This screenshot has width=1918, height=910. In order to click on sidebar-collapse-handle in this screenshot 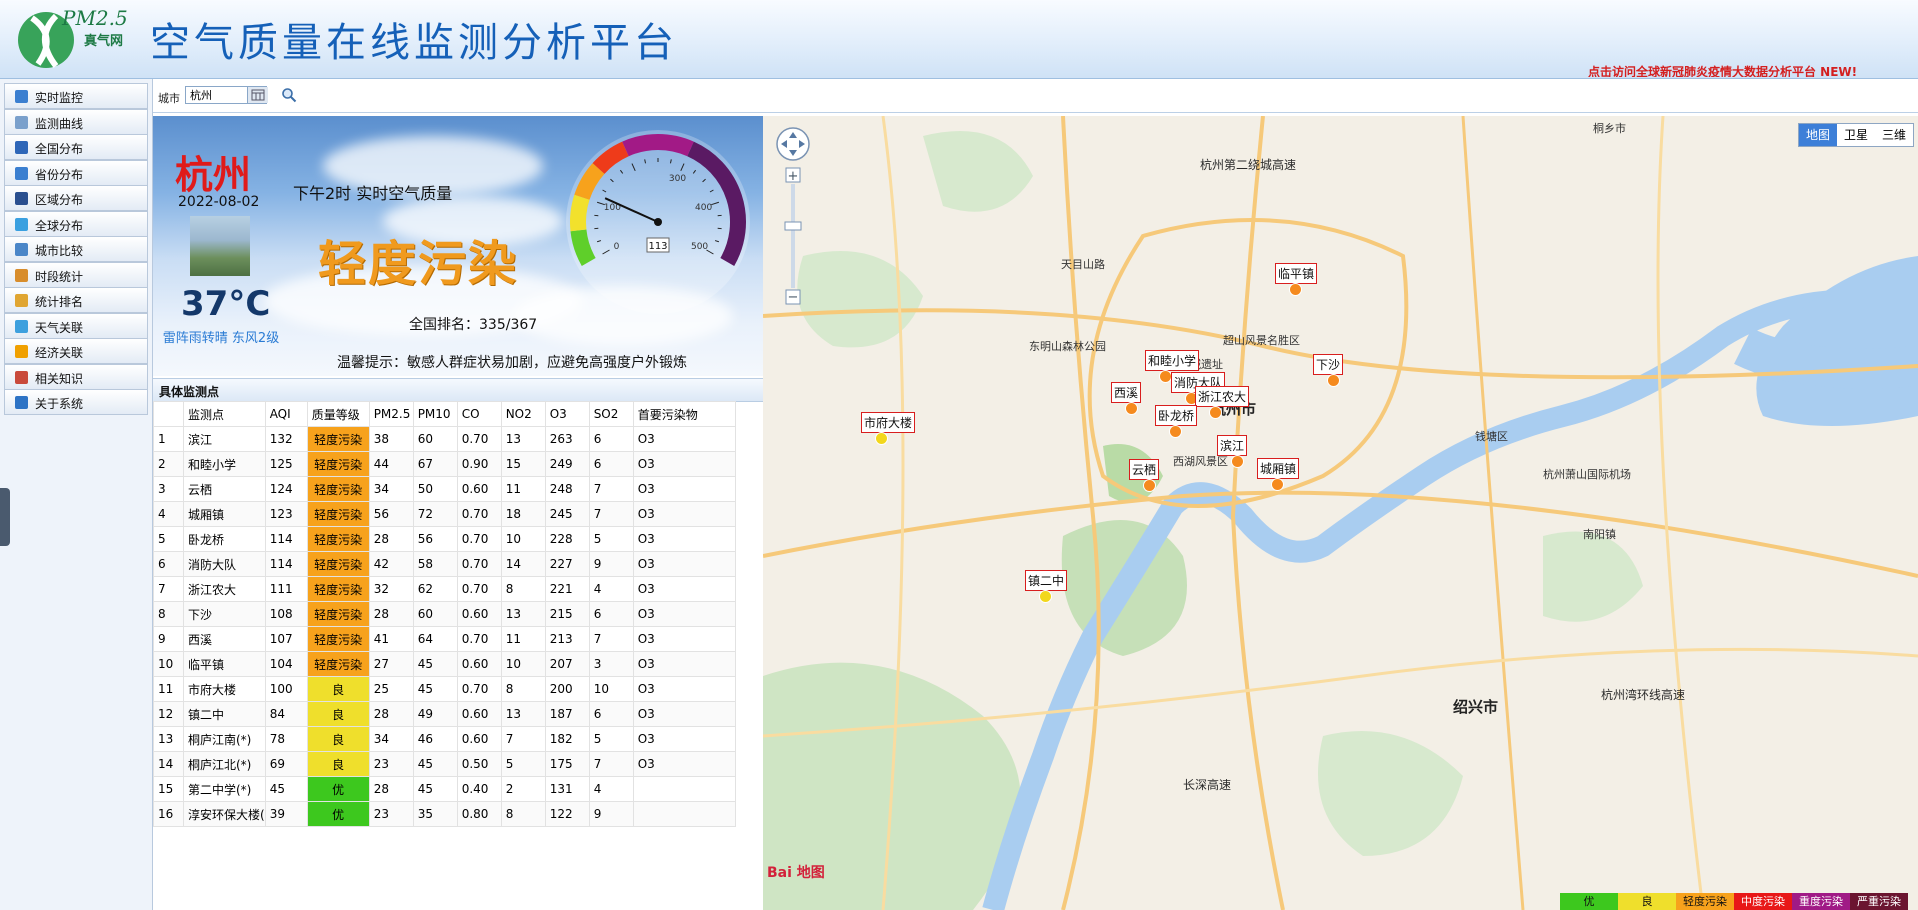, I will do `click(5, 517)`.